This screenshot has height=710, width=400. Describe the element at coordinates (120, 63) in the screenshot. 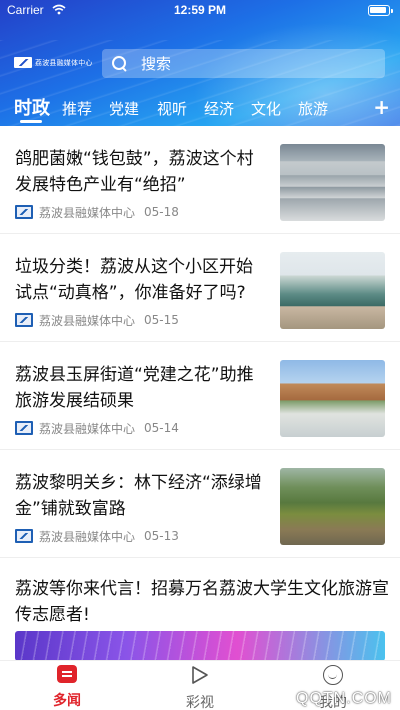

I see `search-icon` at that location.